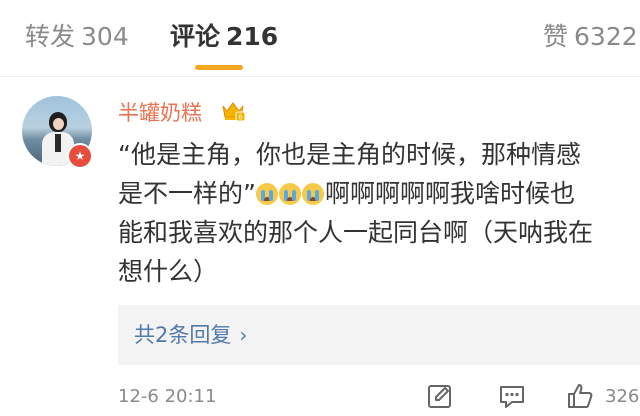 The image size is (640, 416). I want to click on tabs-divider, so click(320, 76).